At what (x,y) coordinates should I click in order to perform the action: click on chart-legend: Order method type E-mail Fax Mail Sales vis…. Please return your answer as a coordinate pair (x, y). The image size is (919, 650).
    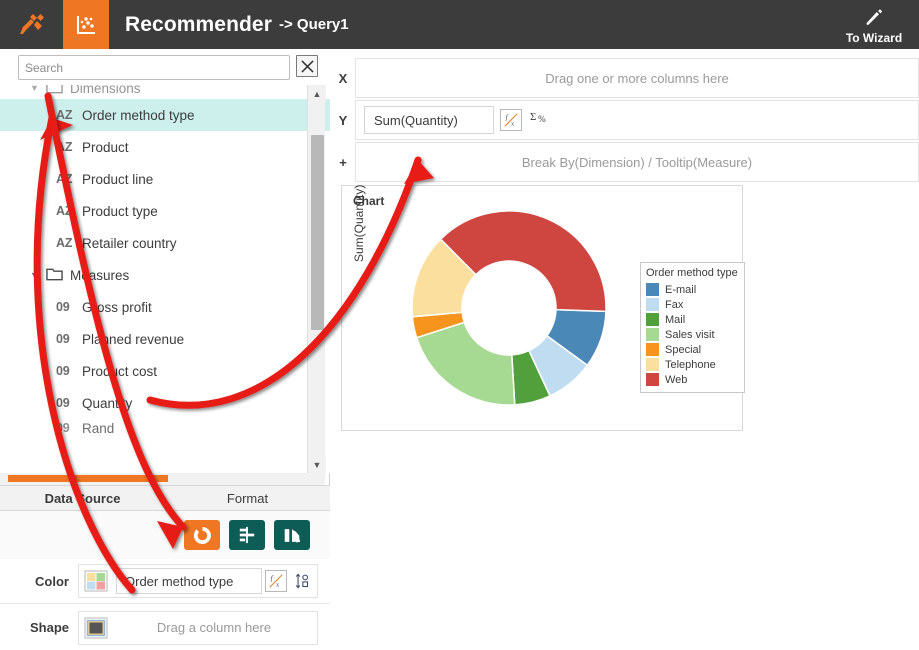
    Looking at the image, I should click on (692, 327).